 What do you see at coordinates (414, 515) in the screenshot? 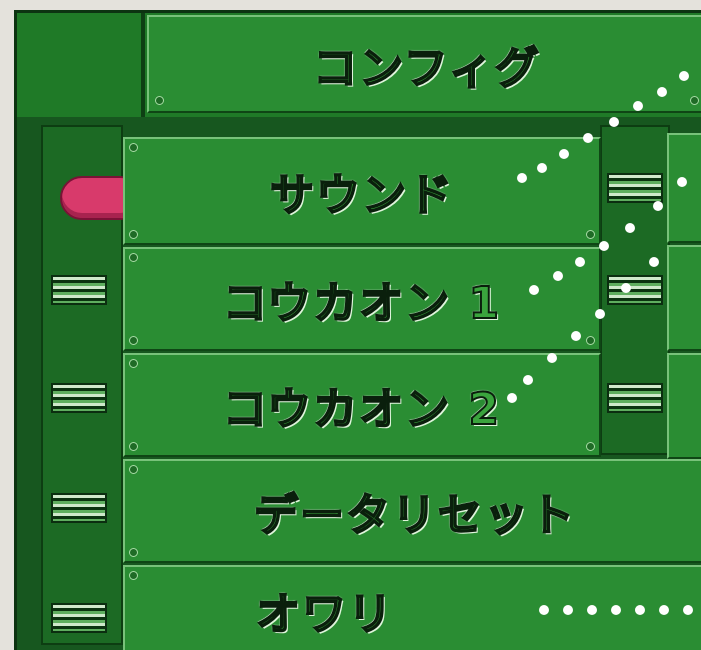
I see `menu-item-label: データリセット` at bounding box center [414, 515].